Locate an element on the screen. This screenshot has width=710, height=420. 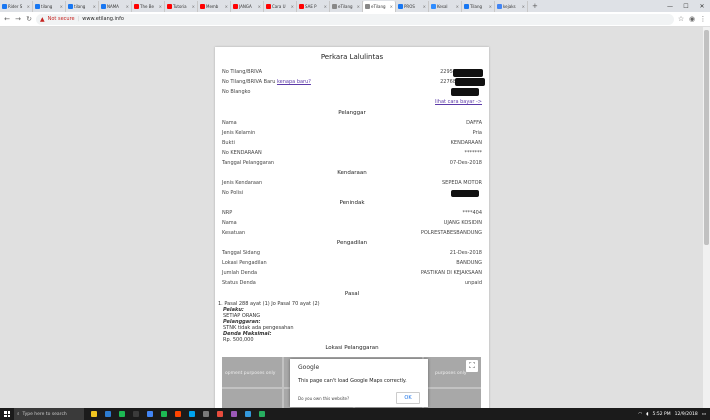
browser-tab: Cara U × is located at coordinates (280, 6).